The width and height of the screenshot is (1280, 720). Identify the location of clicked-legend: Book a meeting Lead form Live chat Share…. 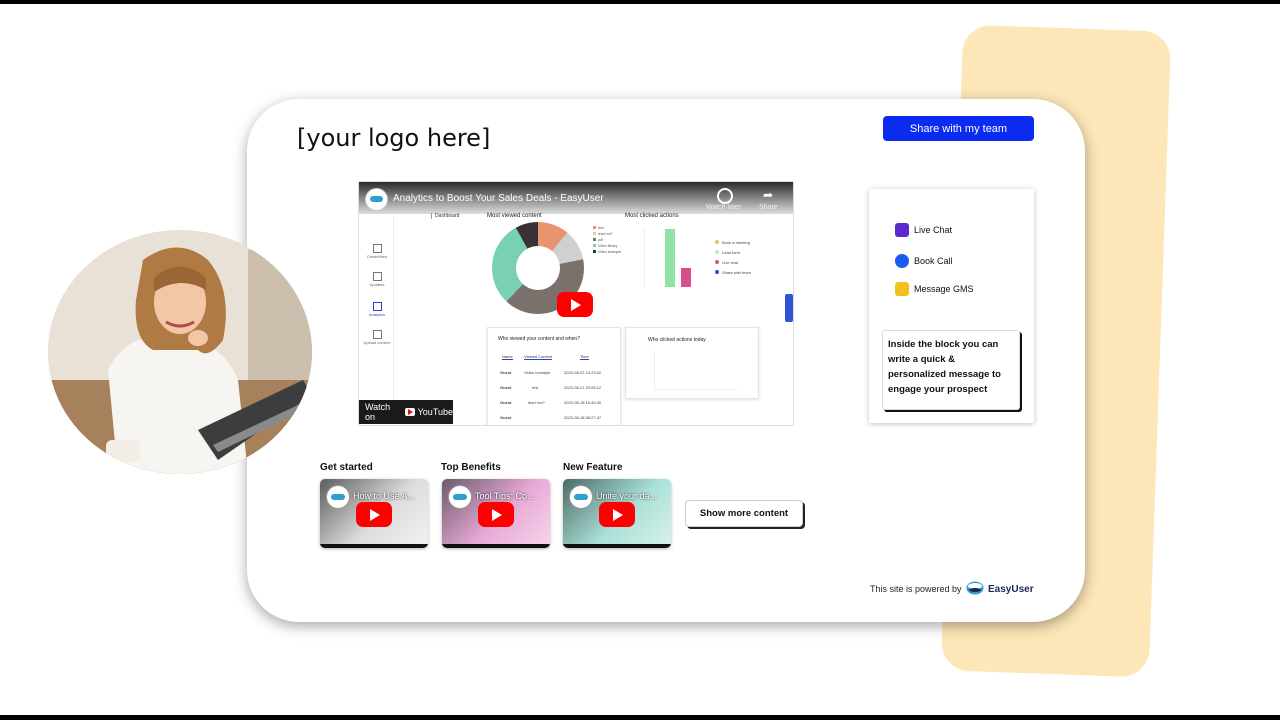
(733, 258).